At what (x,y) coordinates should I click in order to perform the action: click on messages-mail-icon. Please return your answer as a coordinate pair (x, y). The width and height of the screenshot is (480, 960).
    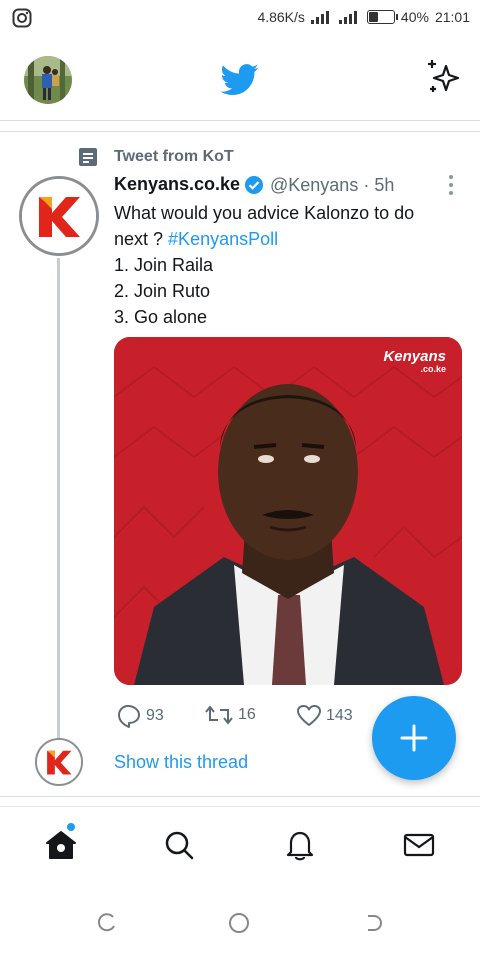
    Looking at the image, I should click on (419, 845).